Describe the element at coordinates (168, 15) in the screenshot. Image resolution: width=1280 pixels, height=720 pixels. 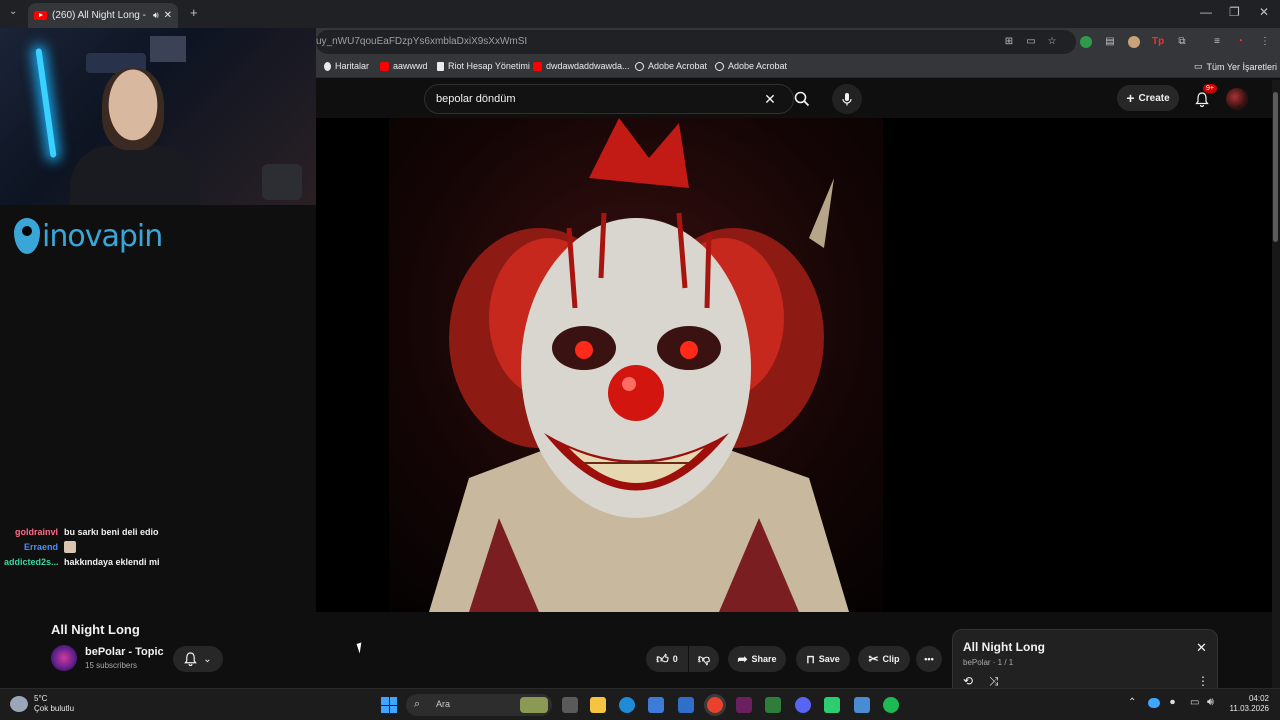
I see `tab-close-icon: ✕` at that location.